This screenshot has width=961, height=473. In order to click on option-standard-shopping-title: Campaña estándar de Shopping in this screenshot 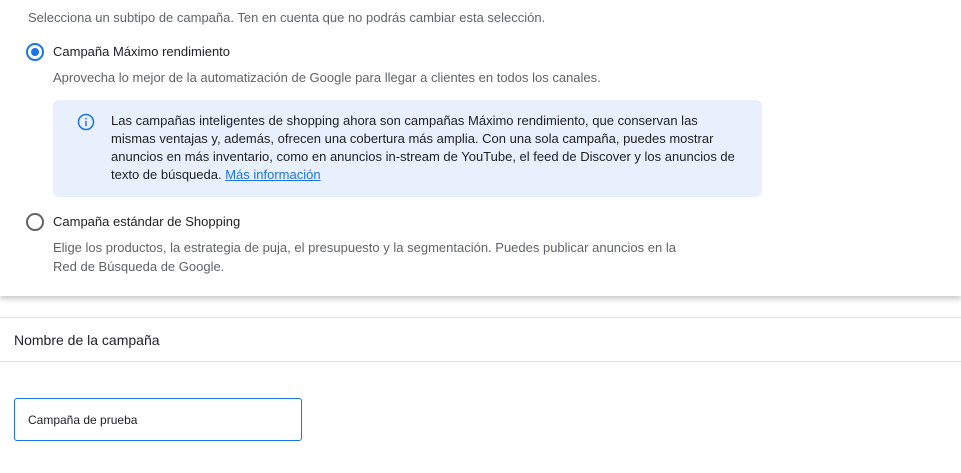, I will do `click(146, 221)`.